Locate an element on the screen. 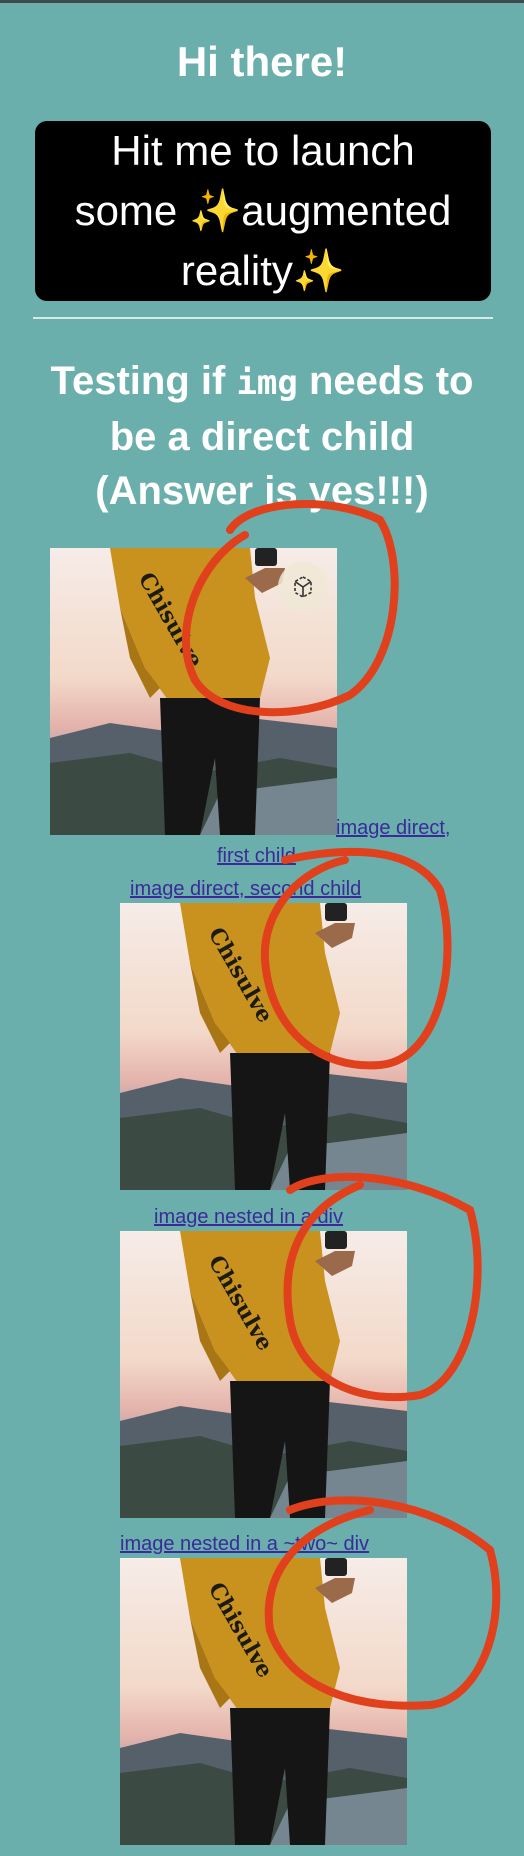  button-line-3: reality✨ is located at coordinates (263, 270).